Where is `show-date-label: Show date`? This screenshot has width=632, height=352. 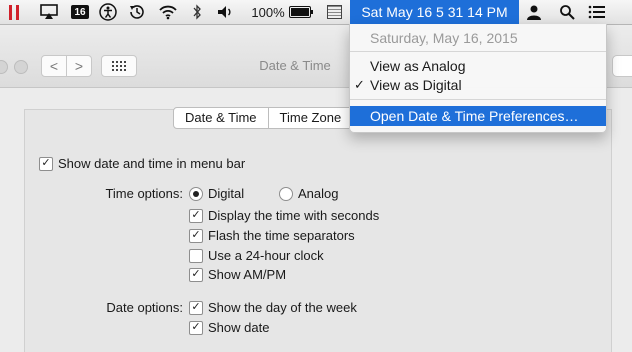
show-date-label: Show date is located at coordinates (239, 327).